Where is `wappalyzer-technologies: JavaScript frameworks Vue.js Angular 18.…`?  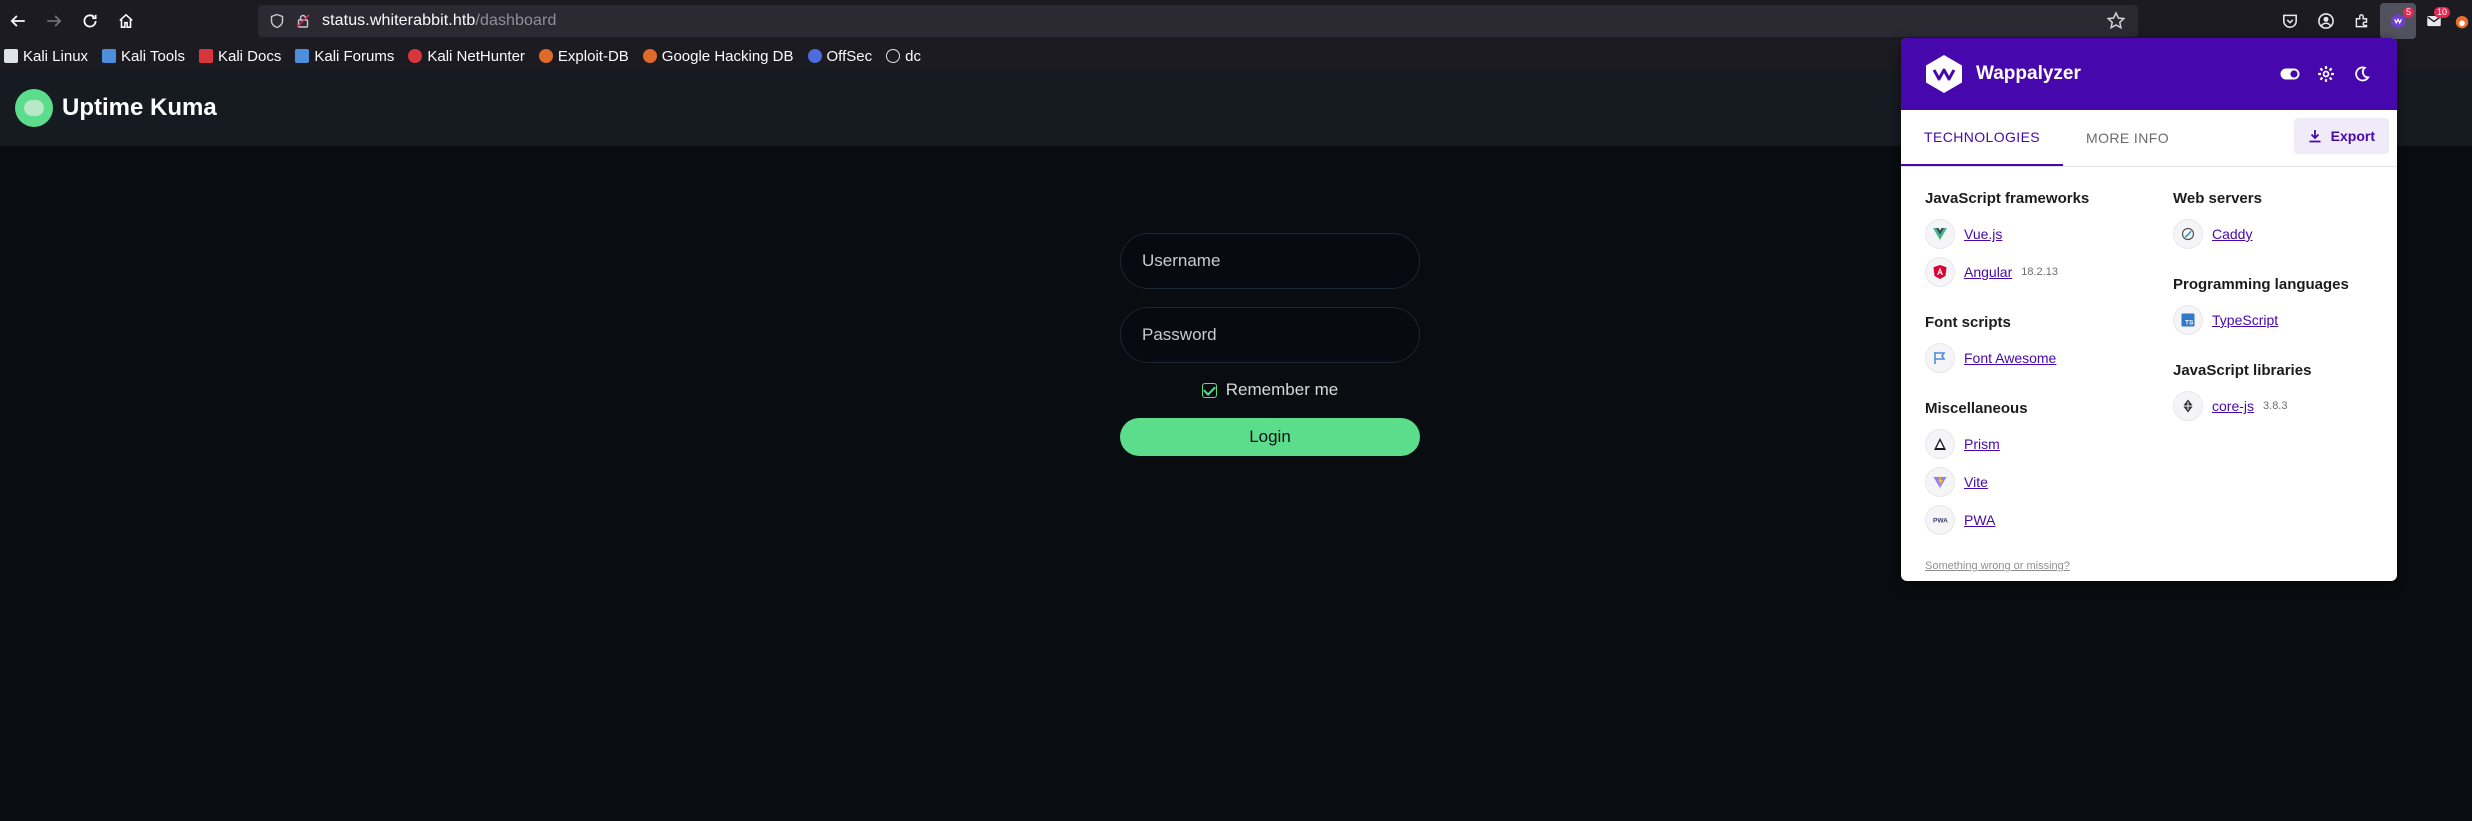
wappalyzer-technologies: JavaScript frameworks Vue.js Angular 18.… is located at coordinates (2149, 374).